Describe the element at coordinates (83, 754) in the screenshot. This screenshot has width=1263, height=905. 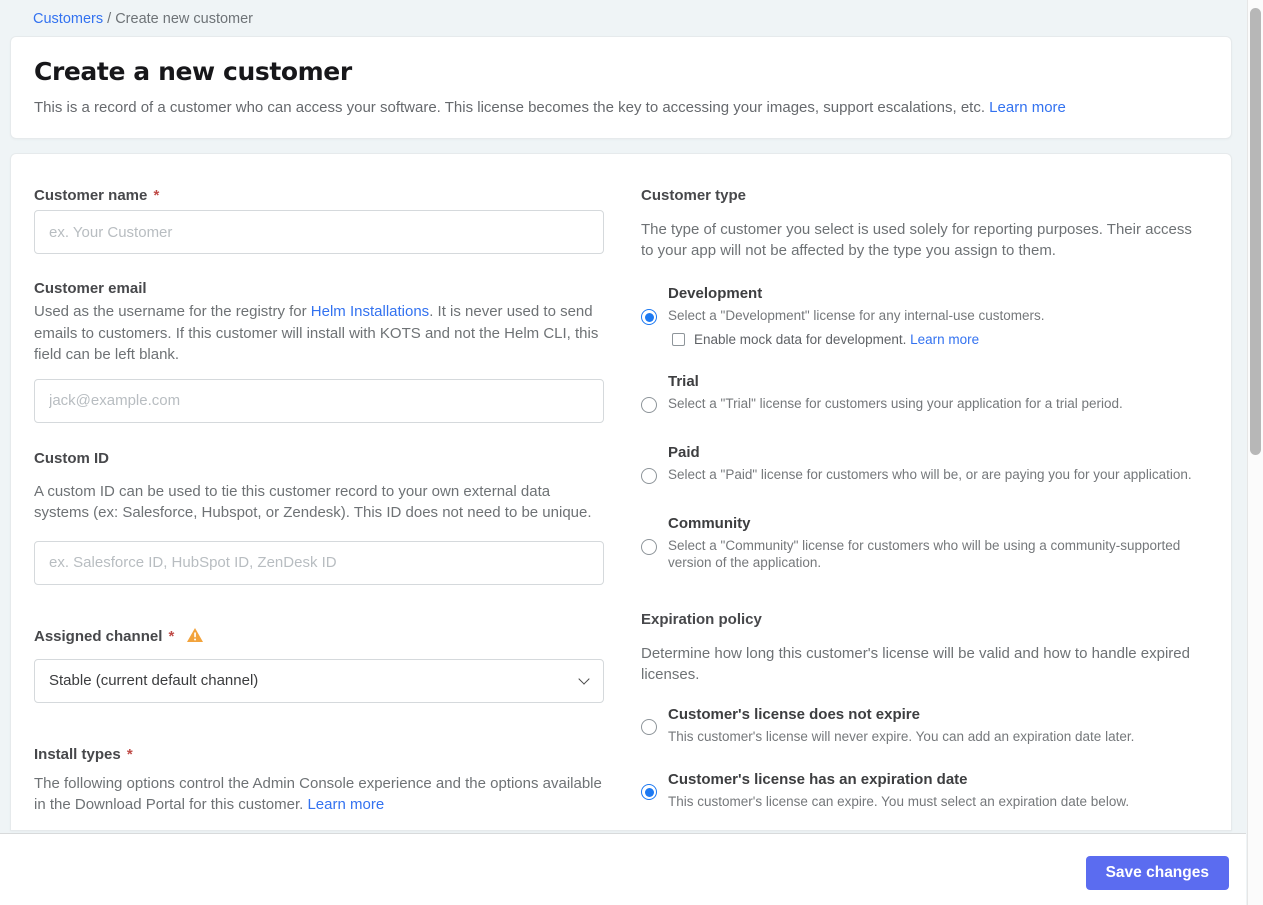
I see `install-types-label: Install types *` at that location.